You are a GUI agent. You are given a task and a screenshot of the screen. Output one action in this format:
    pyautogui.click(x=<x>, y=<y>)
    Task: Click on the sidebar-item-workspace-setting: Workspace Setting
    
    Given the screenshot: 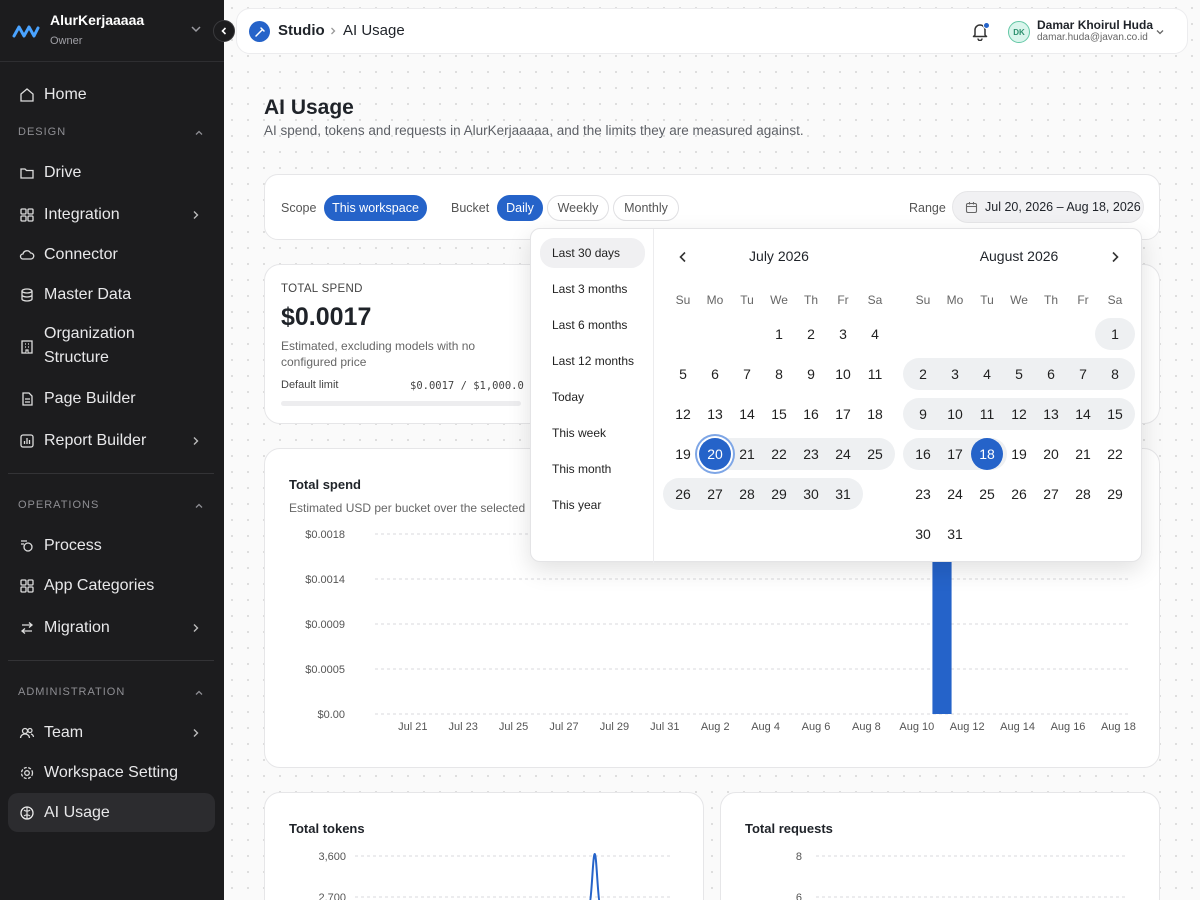 What is the action you would take?
    pyautogui.click(x=111, y=773)
    